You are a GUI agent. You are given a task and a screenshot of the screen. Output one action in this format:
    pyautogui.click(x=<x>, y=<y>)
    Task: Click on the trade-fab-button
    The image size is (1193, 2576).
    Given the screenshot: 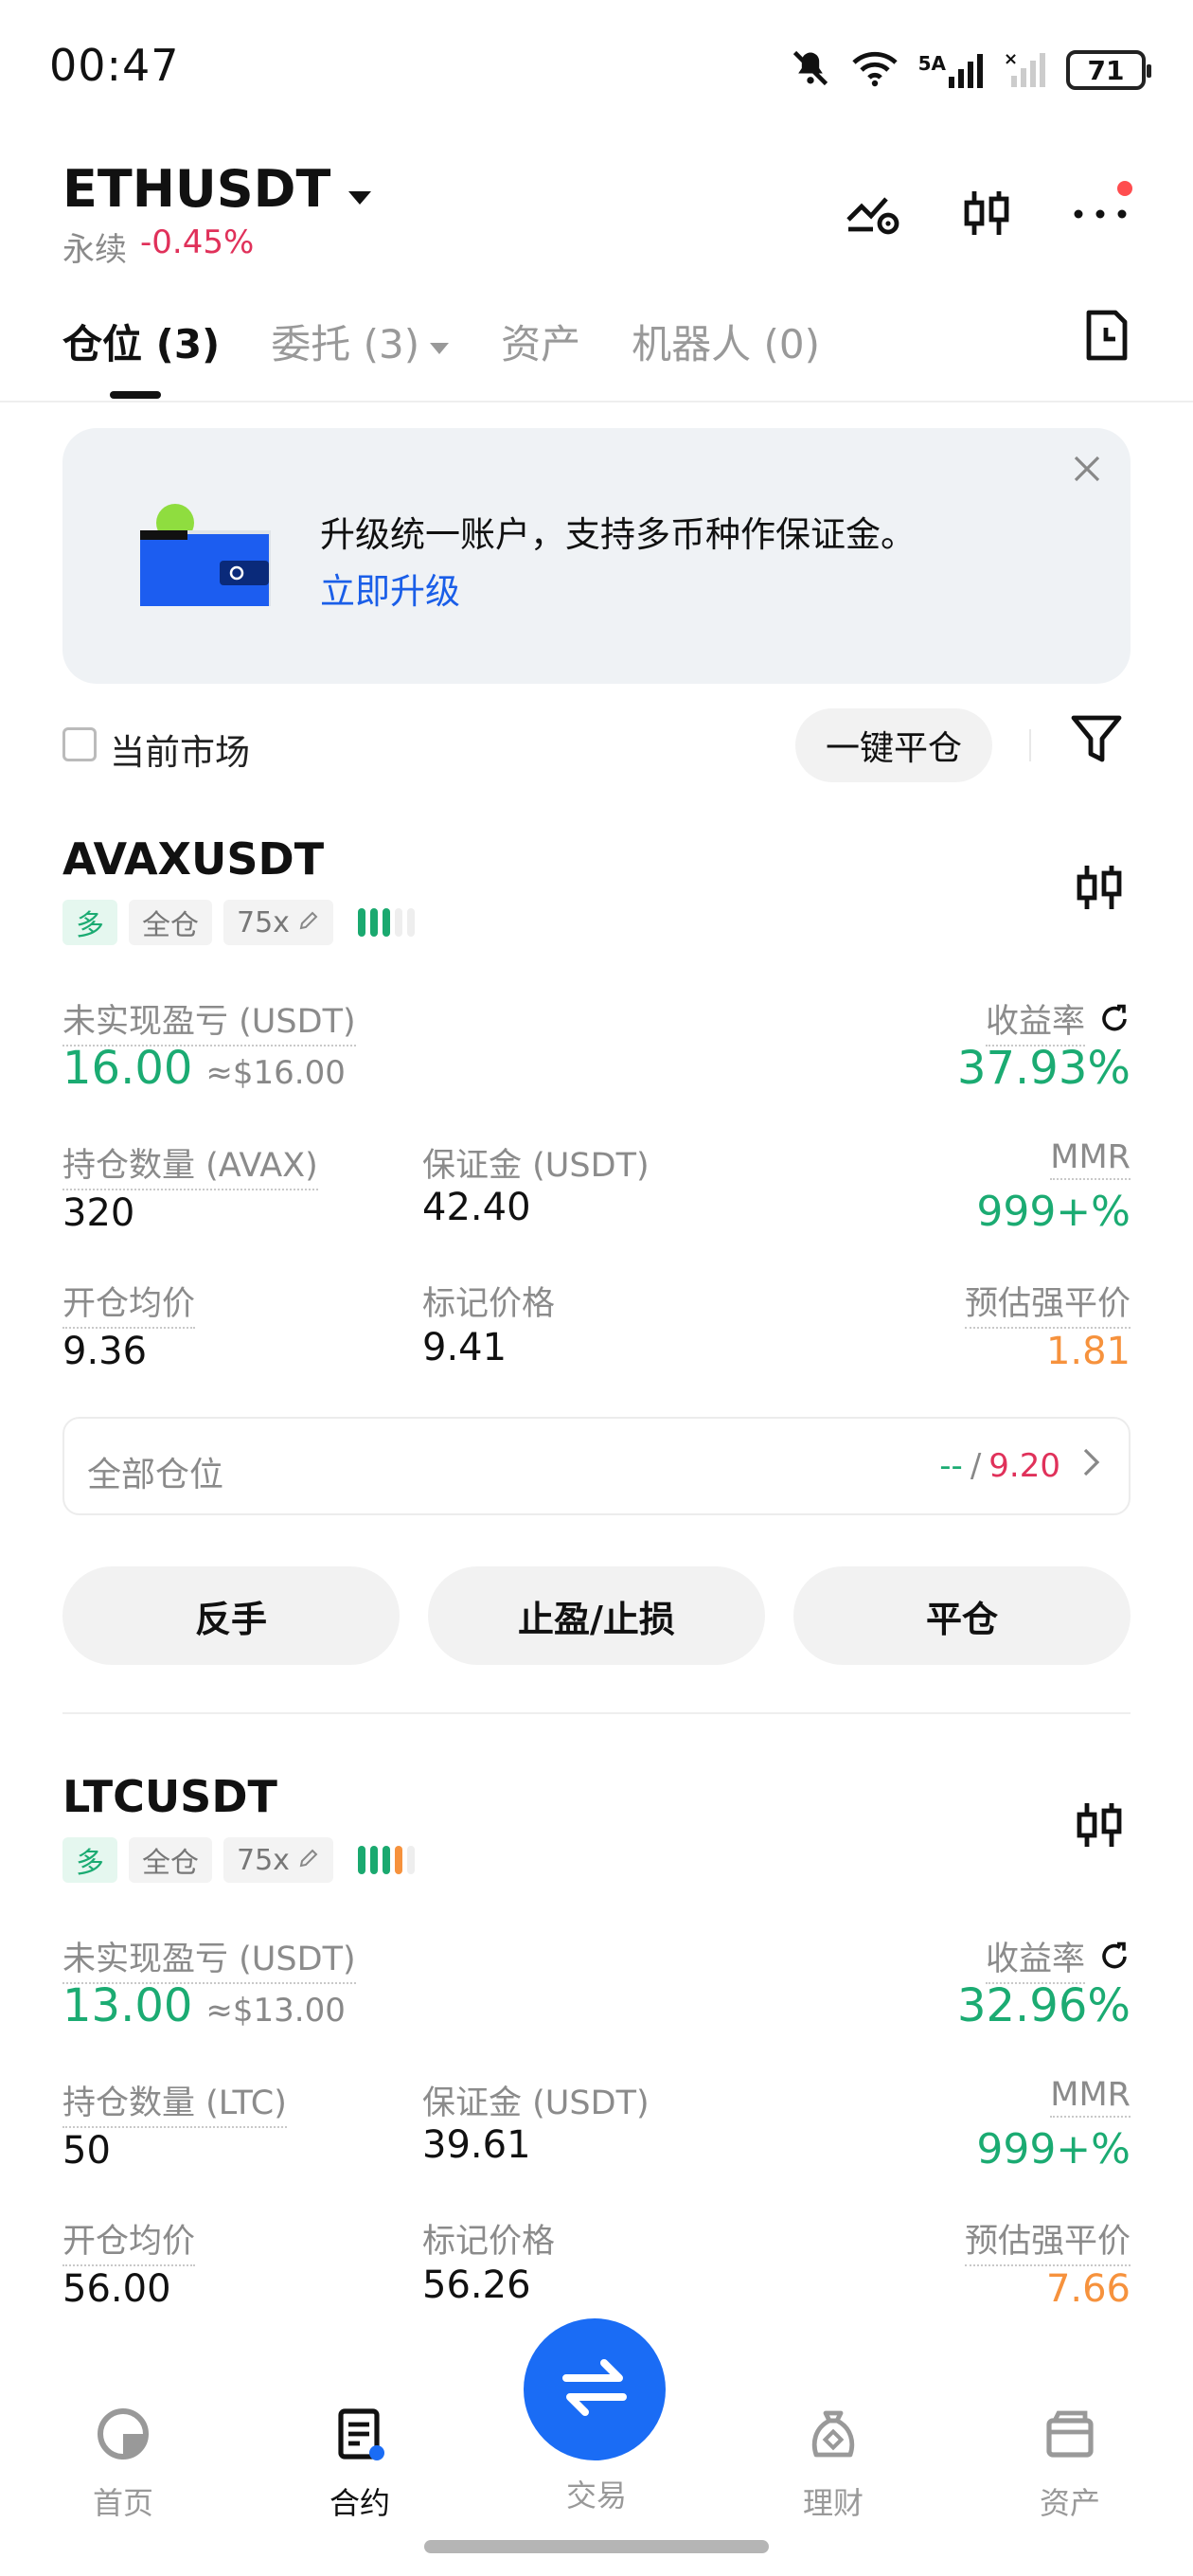 What is the action you would take?
    pyautogui.click(x=595, y=2389)
    